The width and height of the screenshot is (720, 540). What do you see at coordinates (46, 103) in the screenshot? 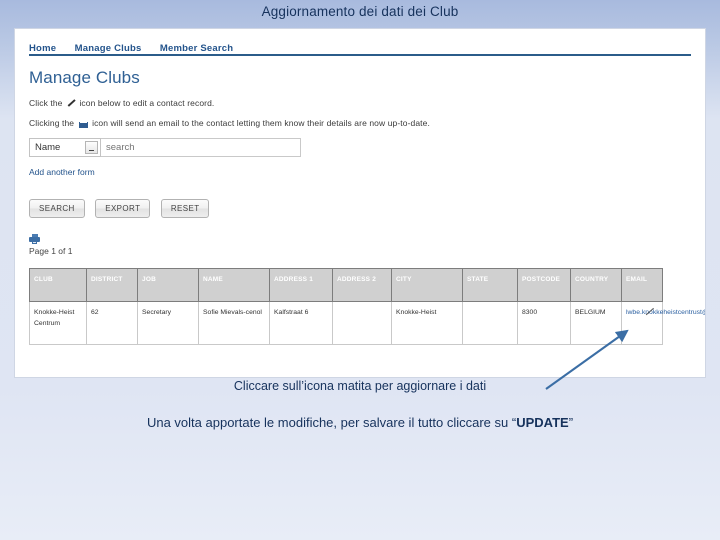
I see `help-text-edit-prefix: Click the` at bounding box center [46, 103].